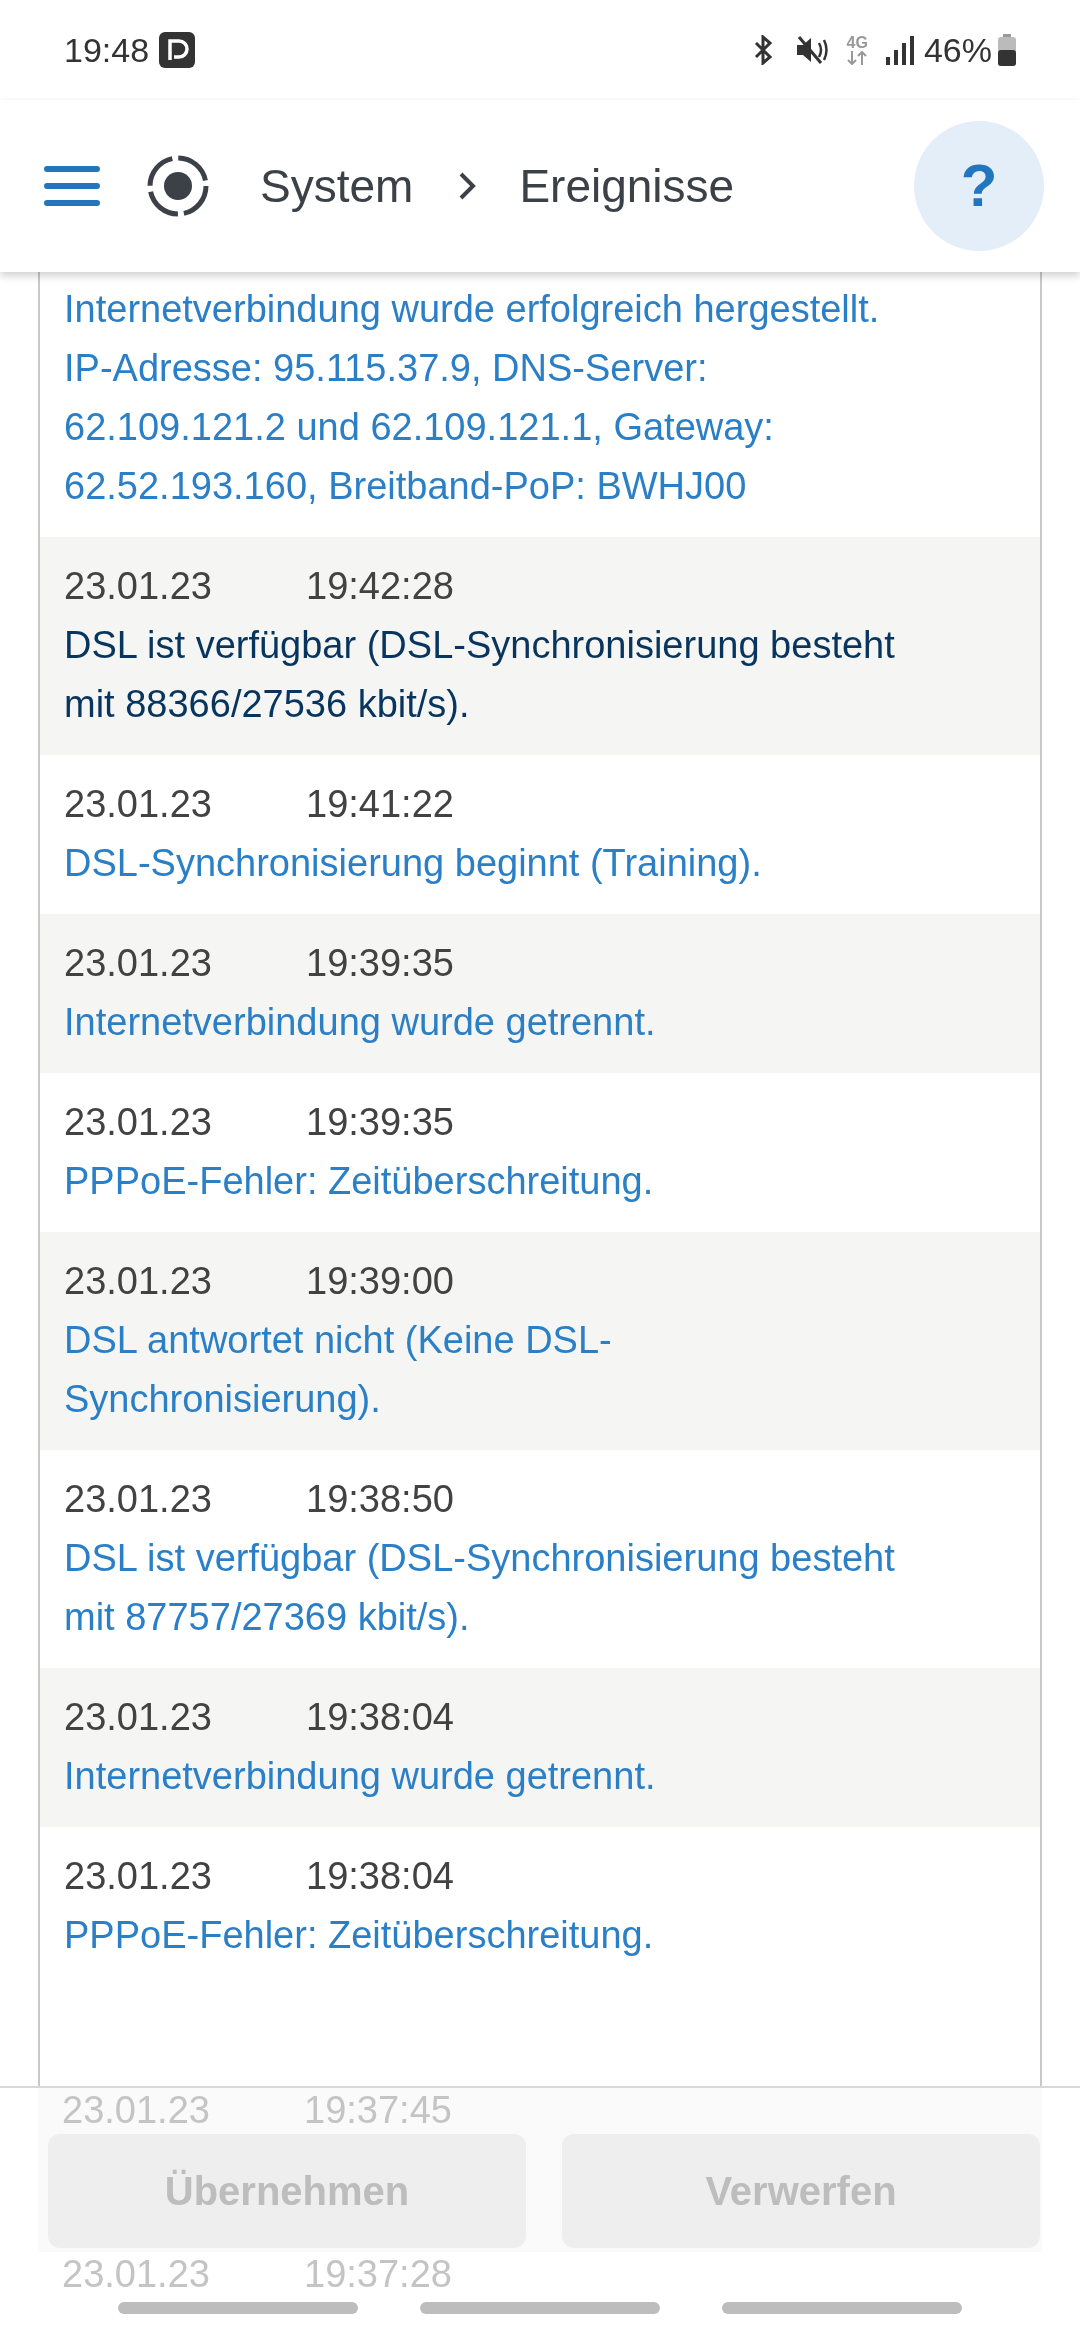 The width and height of the screenshot is (1080, 2340). What do you see at coordinates (484, 398) in the screenshot?
I see `event-message: Internetverbindung wurde erfolgreich hergestellt. IP-Adresse: 95.115.37.9, DNS-Server: 62.109.121.2 und 62.109.121.1, Gateway: 62.52.193.160, Breitband-PoP: BWHJ00` at bounding box center [484, 398].